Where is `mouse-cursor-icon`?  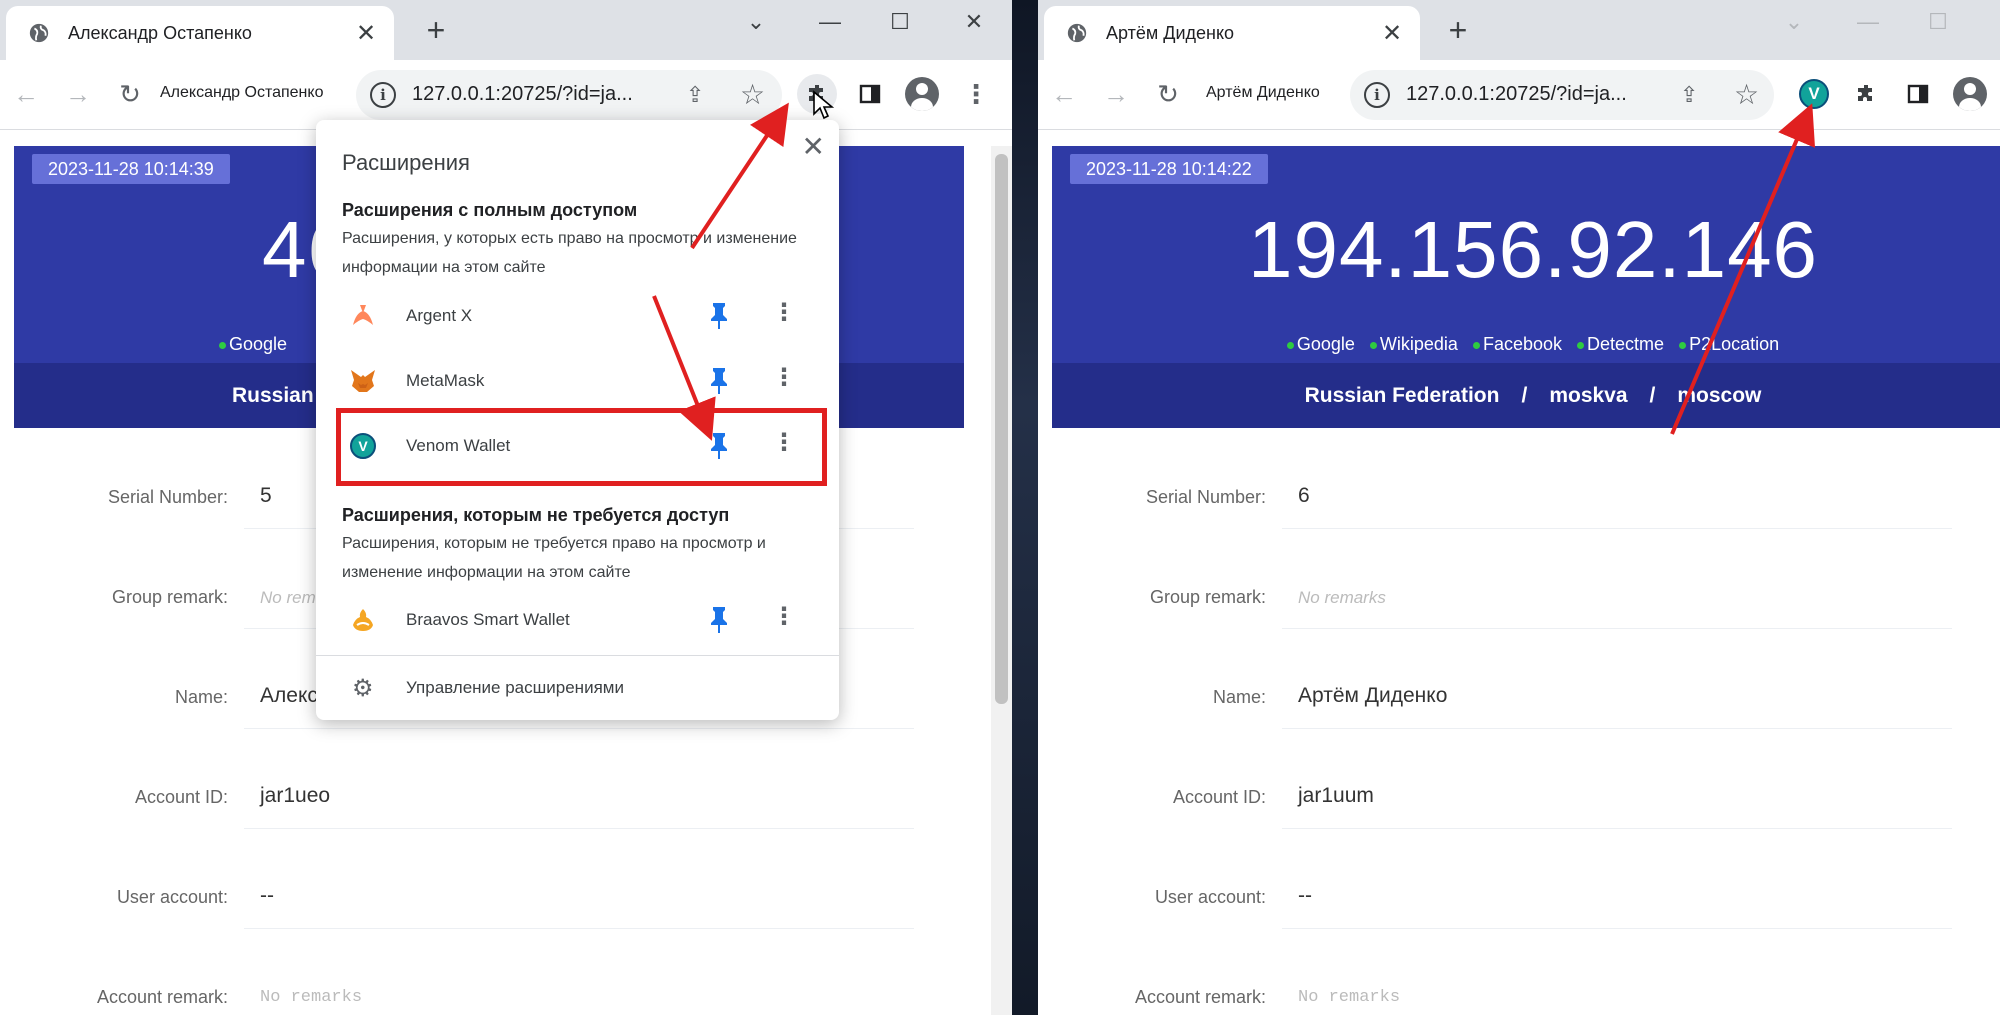
mouse-cursor-icon is located at coordinates (823, 105).